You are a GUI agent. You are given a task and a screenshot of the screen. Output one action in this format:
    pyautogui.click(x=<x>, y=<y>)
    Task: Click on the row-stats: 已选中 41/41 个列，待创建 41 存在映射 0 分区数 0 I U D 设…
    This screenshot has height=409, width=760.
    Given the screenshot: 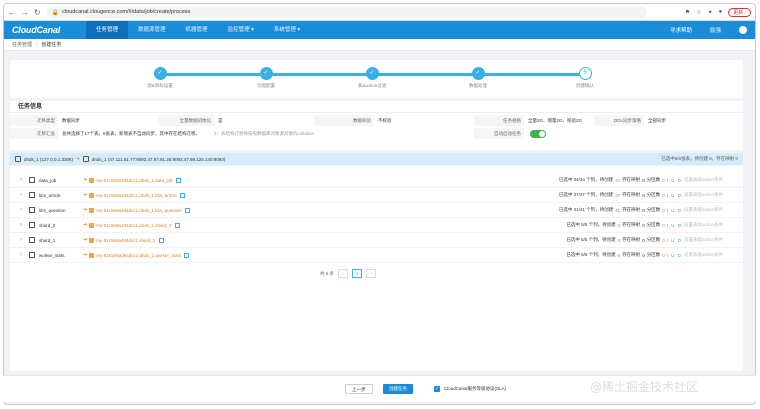 What is the action you would take?
    pyautogui.click(x=641, y=210)
    